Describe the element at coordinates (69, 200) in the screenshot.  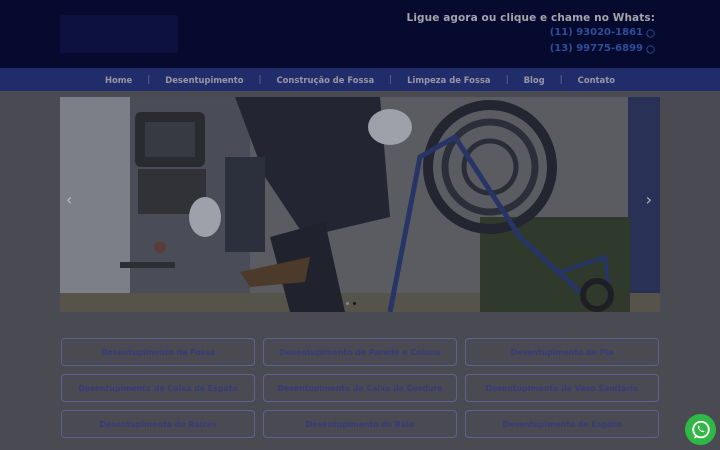
I see `carousel-prev-arrow: ‹` at that location.